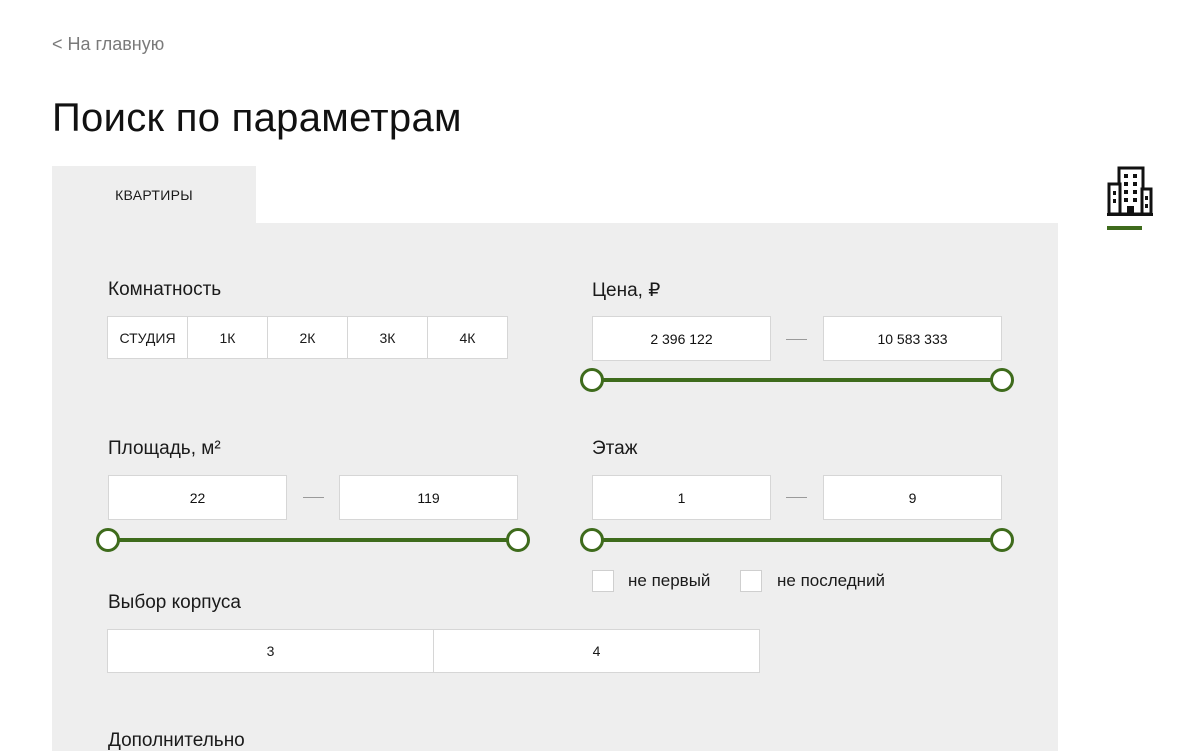  Describe the element at coordinates (108, 44) in the screenshot. I see `back-to-home-link: < На главную` at that location.